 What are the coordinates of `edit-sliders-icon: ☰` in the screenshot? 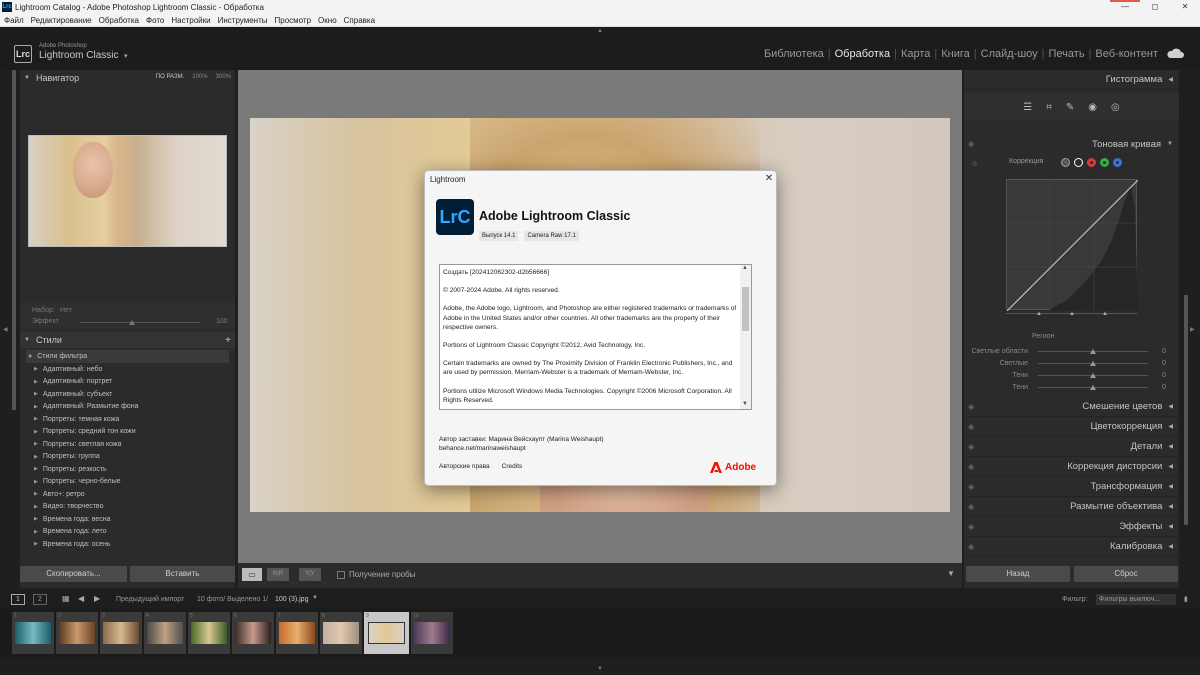 It's located at (1027, 107).